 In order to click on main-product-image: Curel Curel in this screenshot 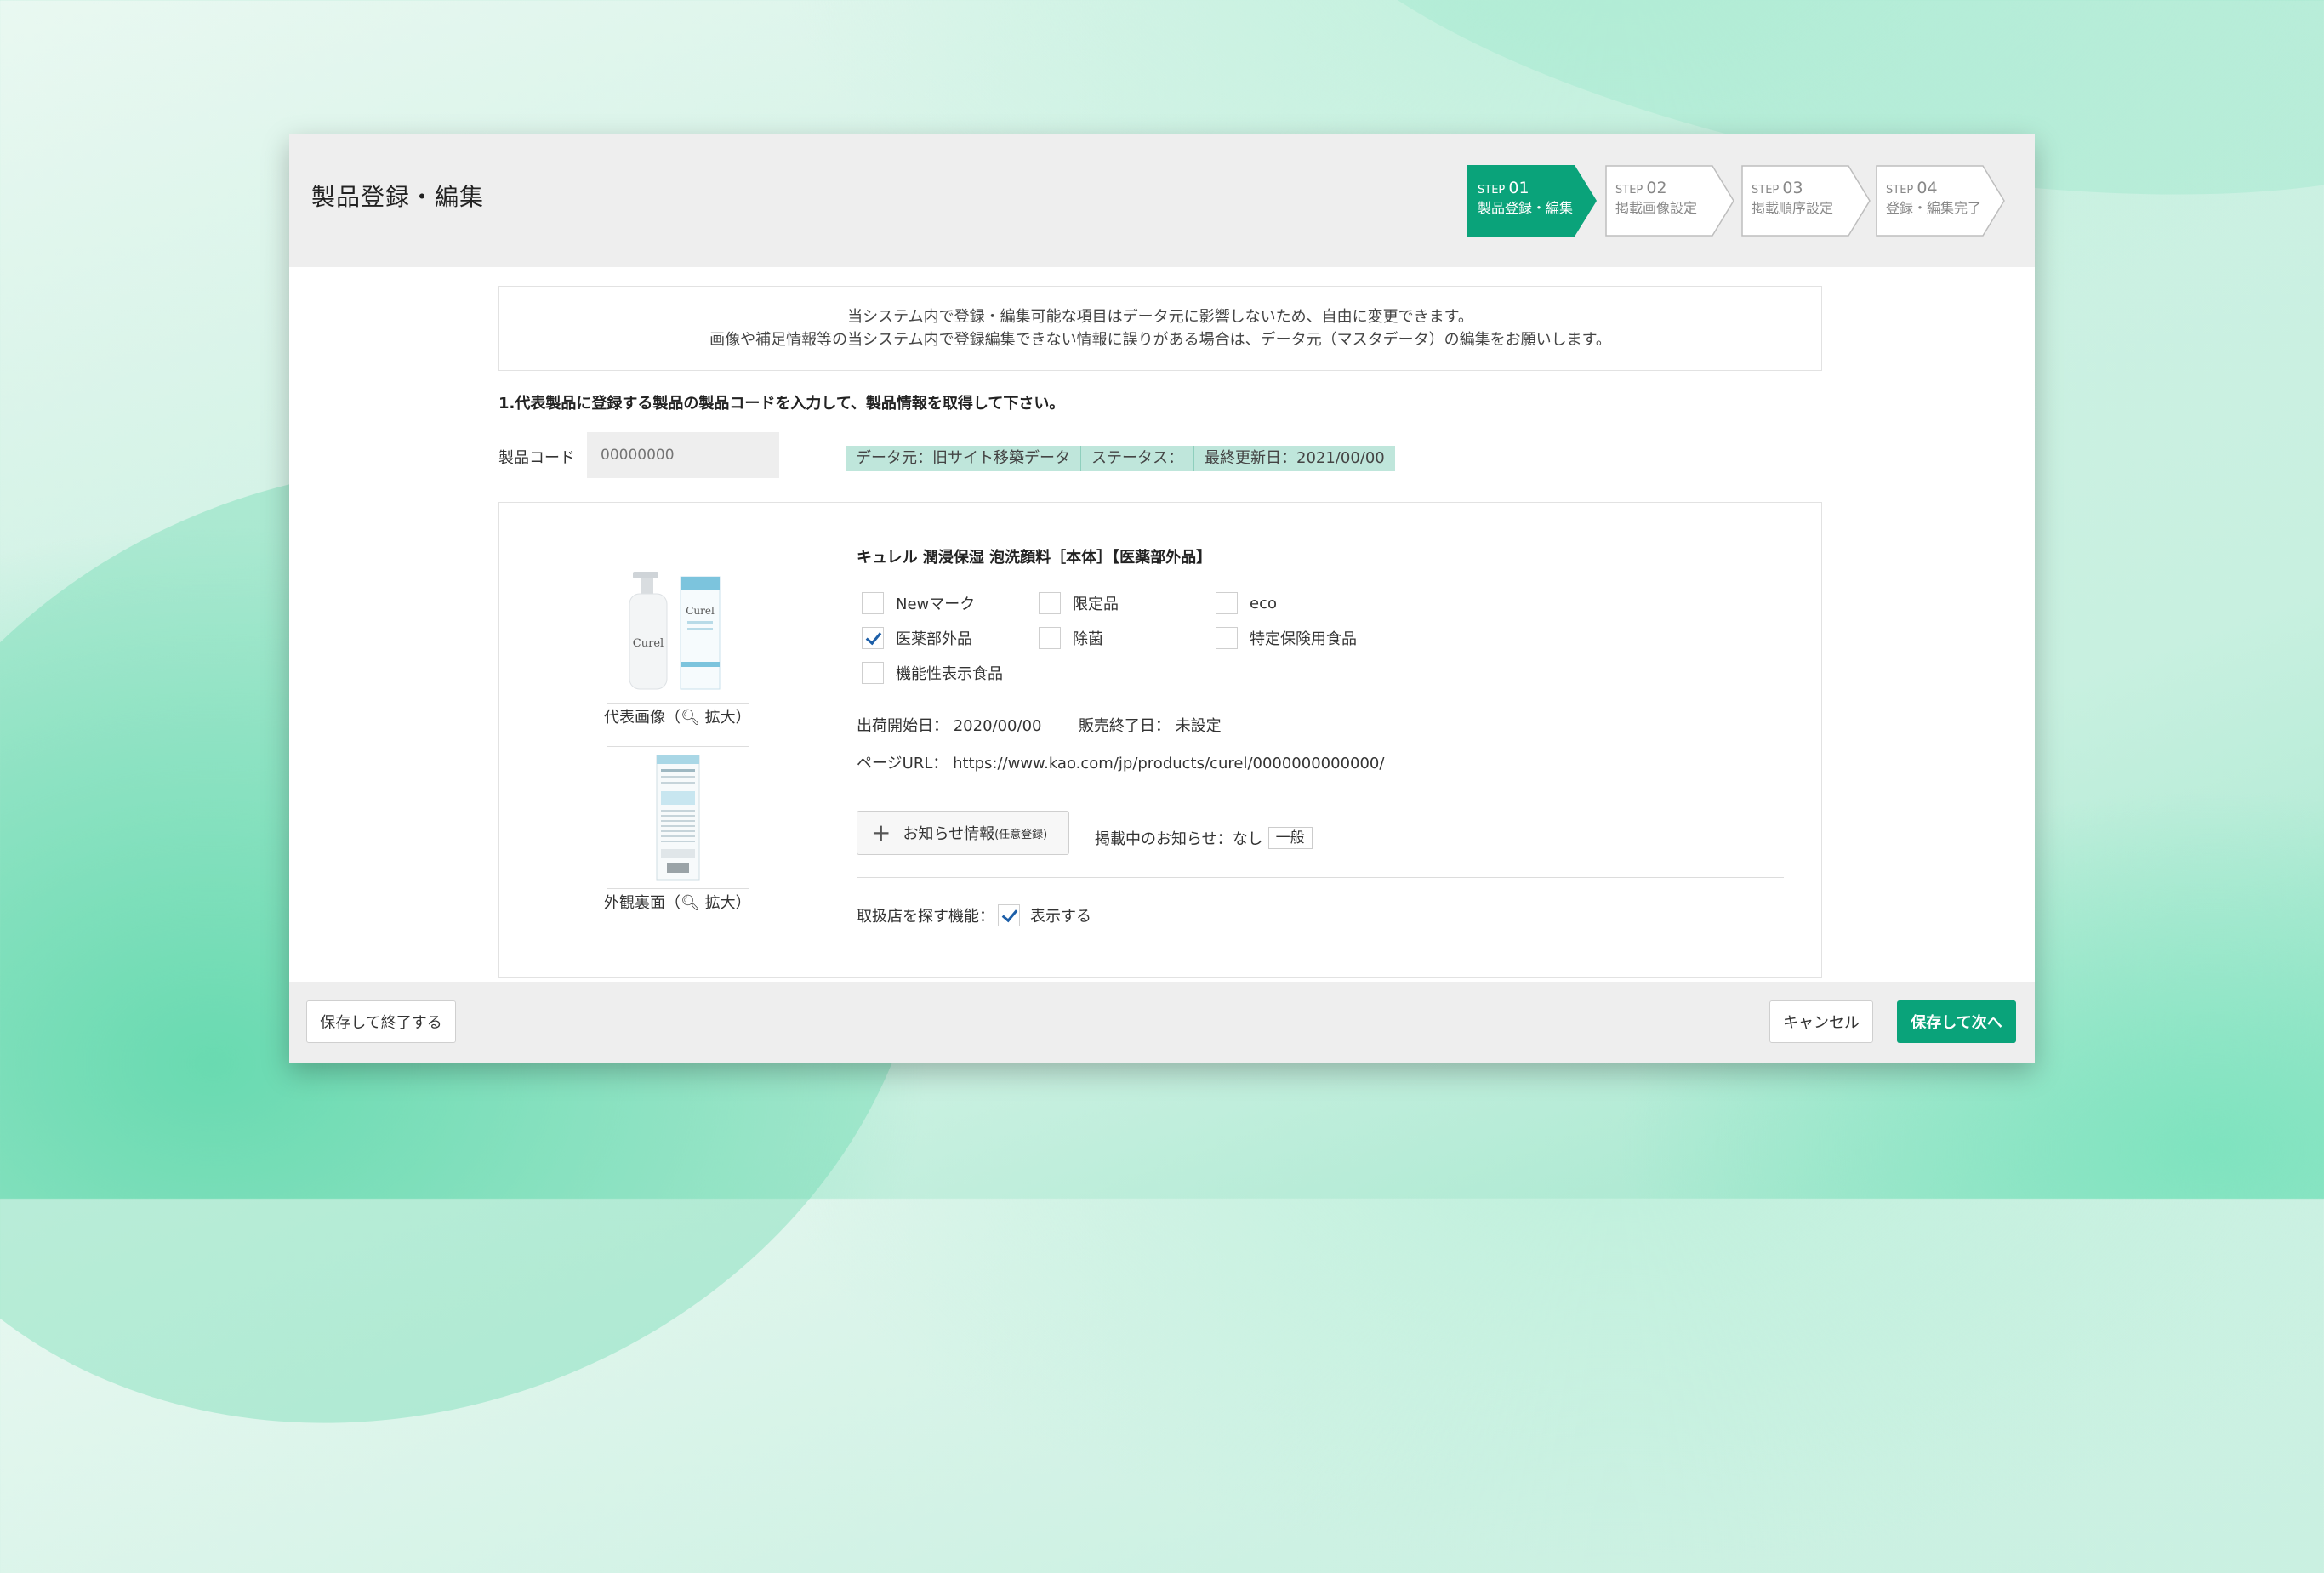, I will do `click(678, 632)`.